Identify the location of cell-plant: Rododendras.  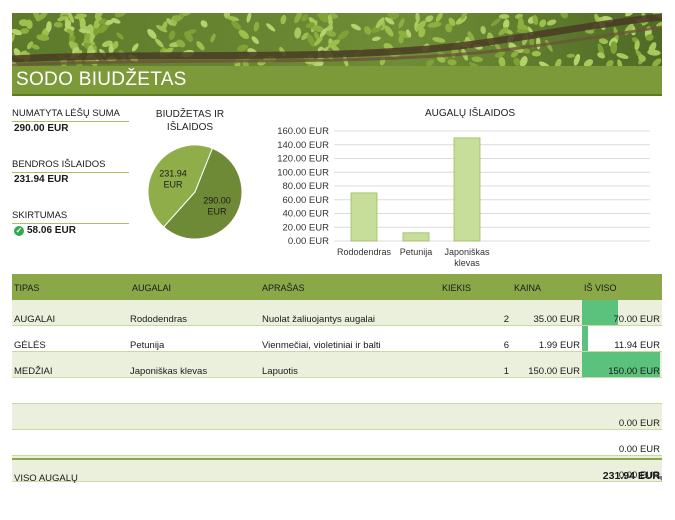
(158, 319).